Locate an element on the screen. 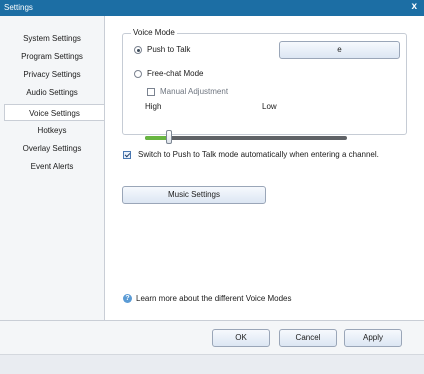  cancel-button: Cancel is located at coordinates (308, 338).